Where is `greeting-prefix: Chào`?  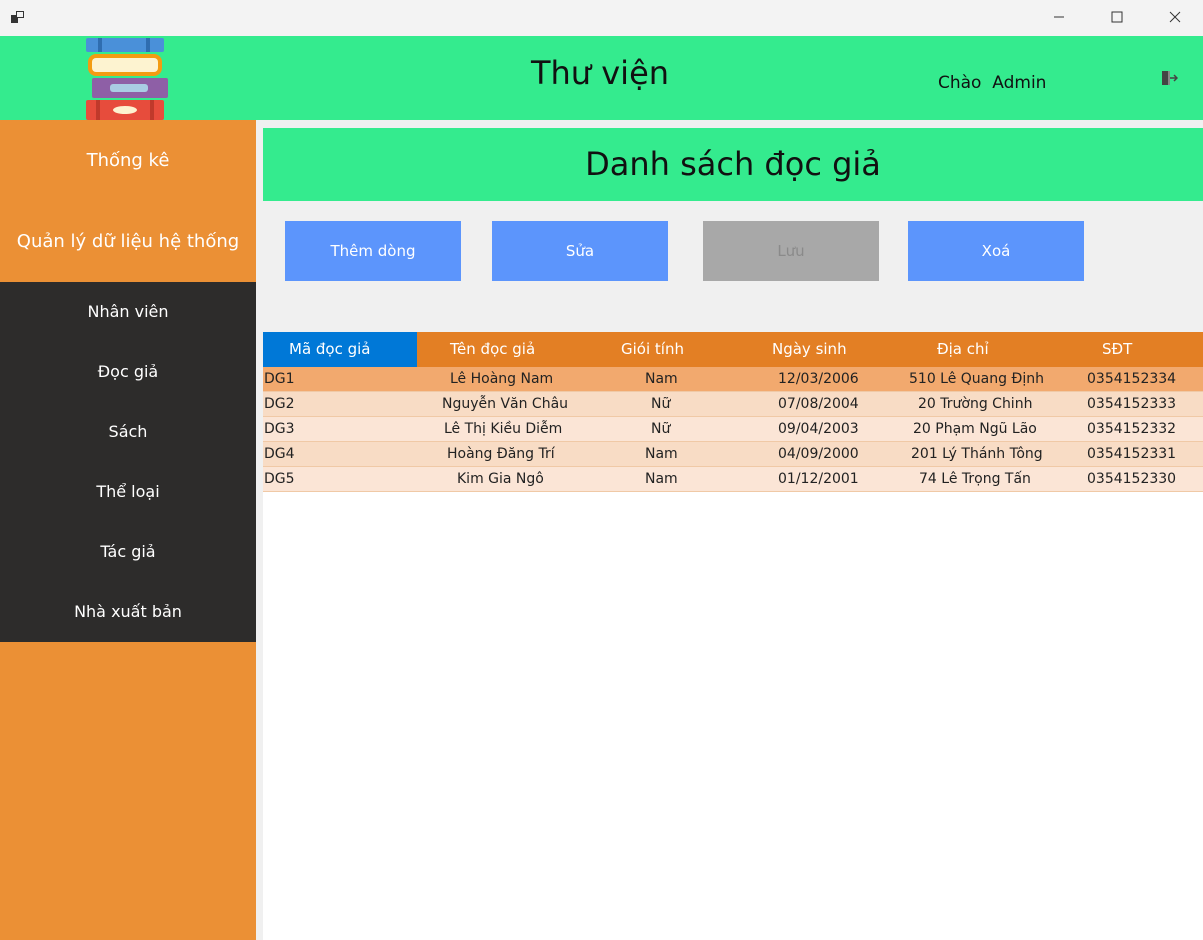
greeting-prefix: Chào is located at coordinates (960, 83).